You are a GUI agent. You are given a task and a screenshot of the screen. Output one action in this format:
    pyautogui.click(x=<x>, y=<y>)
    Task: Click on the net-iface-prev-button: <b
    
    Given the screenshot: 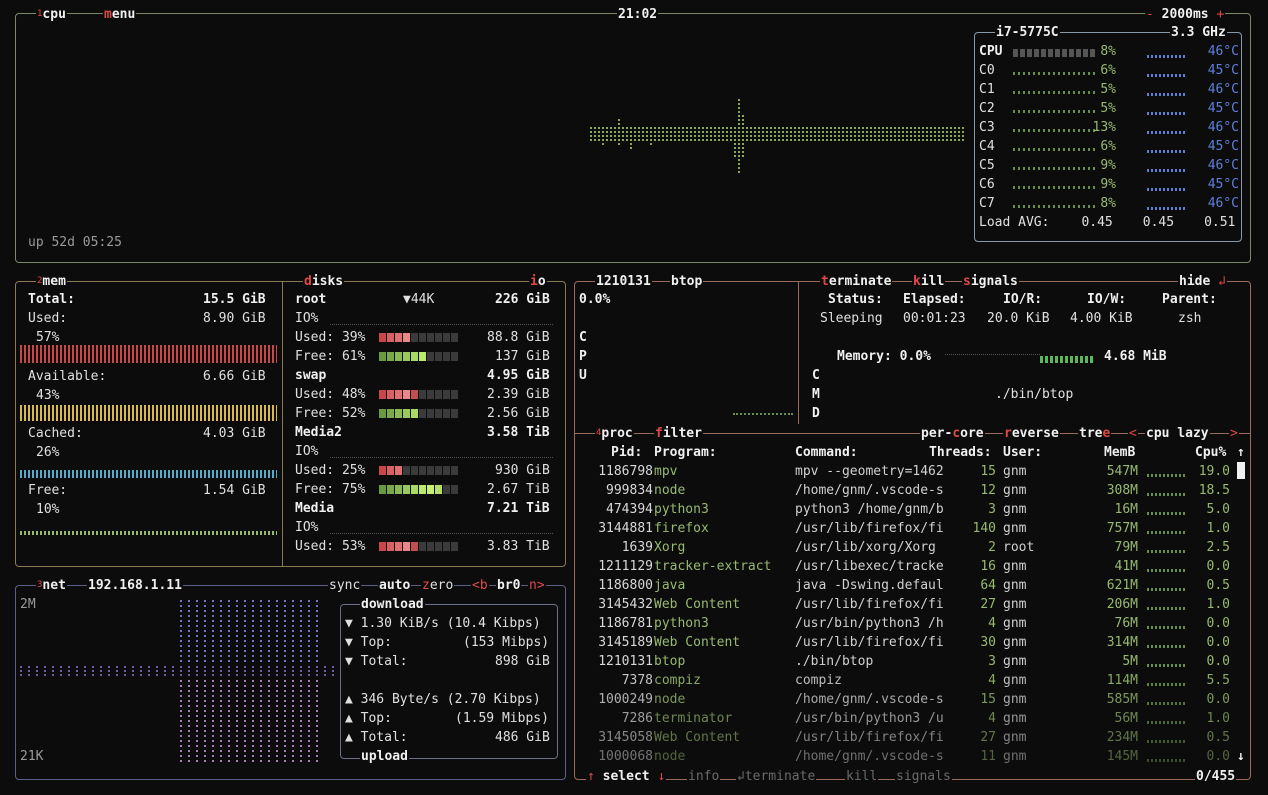 What is the action you would take?
    pyautogui.click(x=480, y=585)
    